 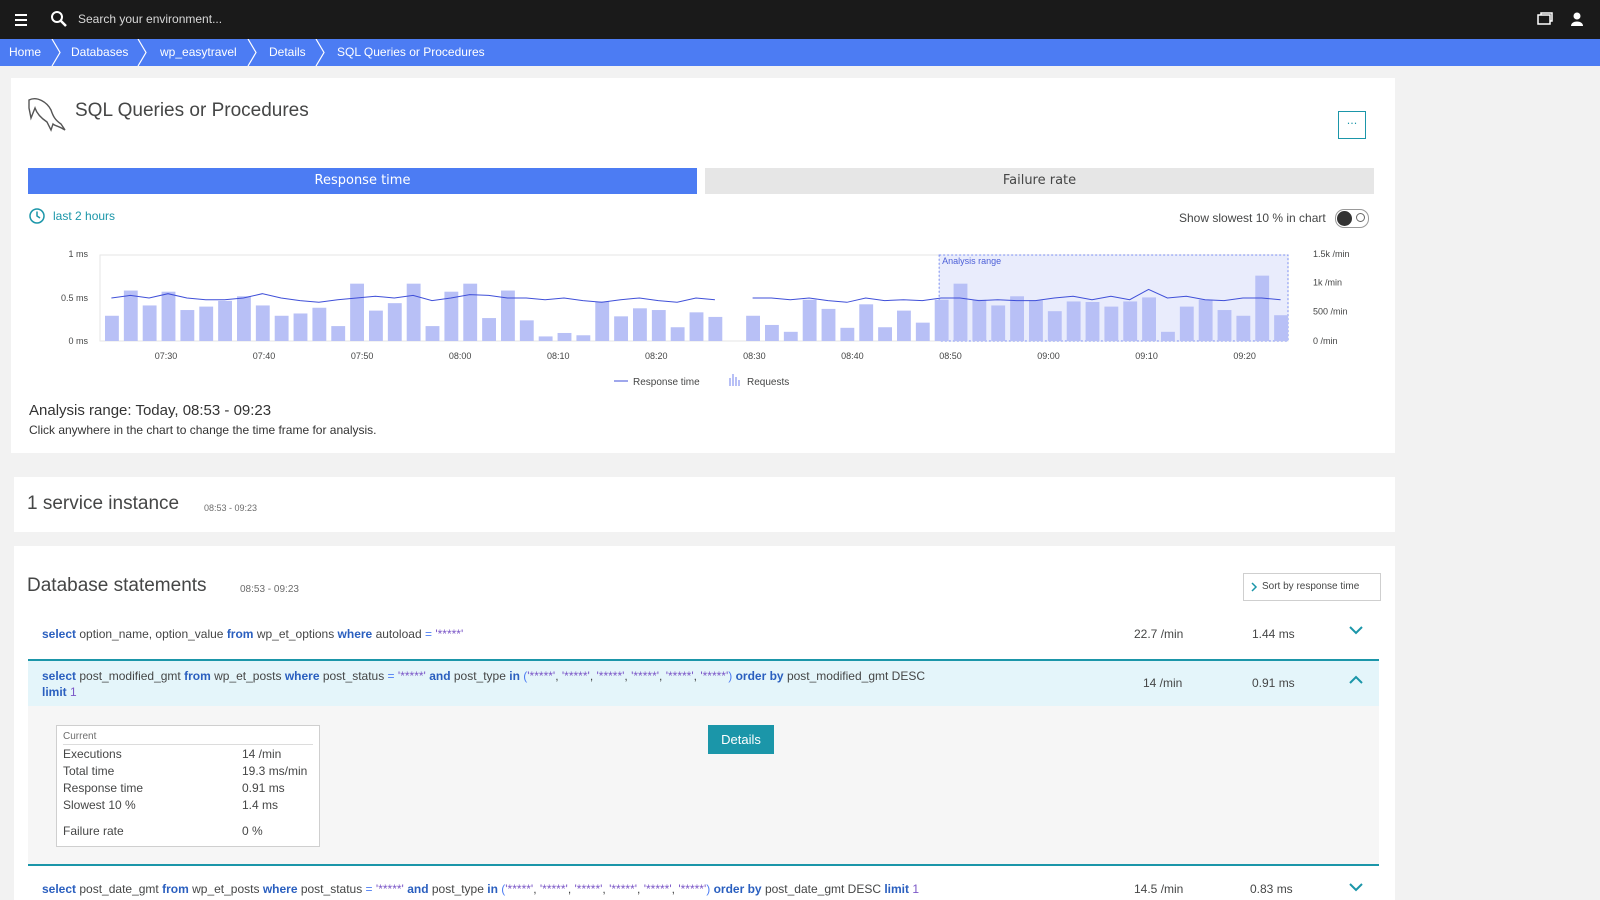 What do you see at coordinates (1146, 356) in the screenshot?
I see `x-axis-tick: 09:10` at bounding box center [1146, 356].